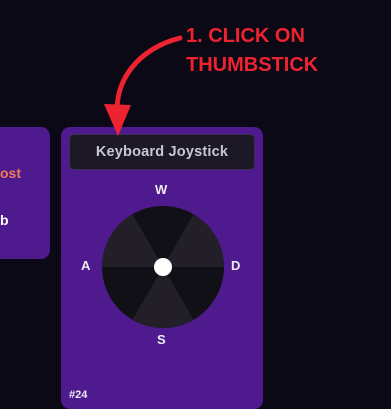  What do you see at coordinates (252, 65) in the screenshot?
I see `annotation-line-2: THUMBSTICK` at bounding box center [252, 65].